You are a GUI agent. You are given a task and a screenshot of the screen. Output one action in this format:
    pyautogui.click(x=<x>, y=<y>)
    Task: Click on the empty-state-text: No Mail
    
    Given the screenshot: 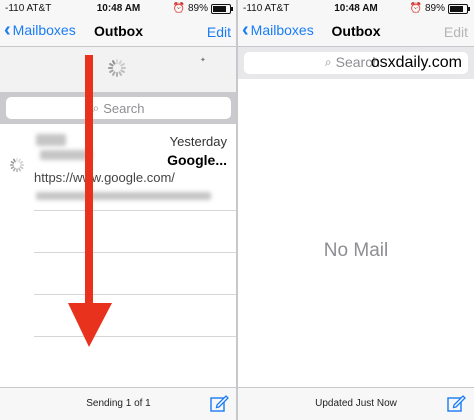 What is the action you would take?
    pyautogui.click(x=356, y=250)
    